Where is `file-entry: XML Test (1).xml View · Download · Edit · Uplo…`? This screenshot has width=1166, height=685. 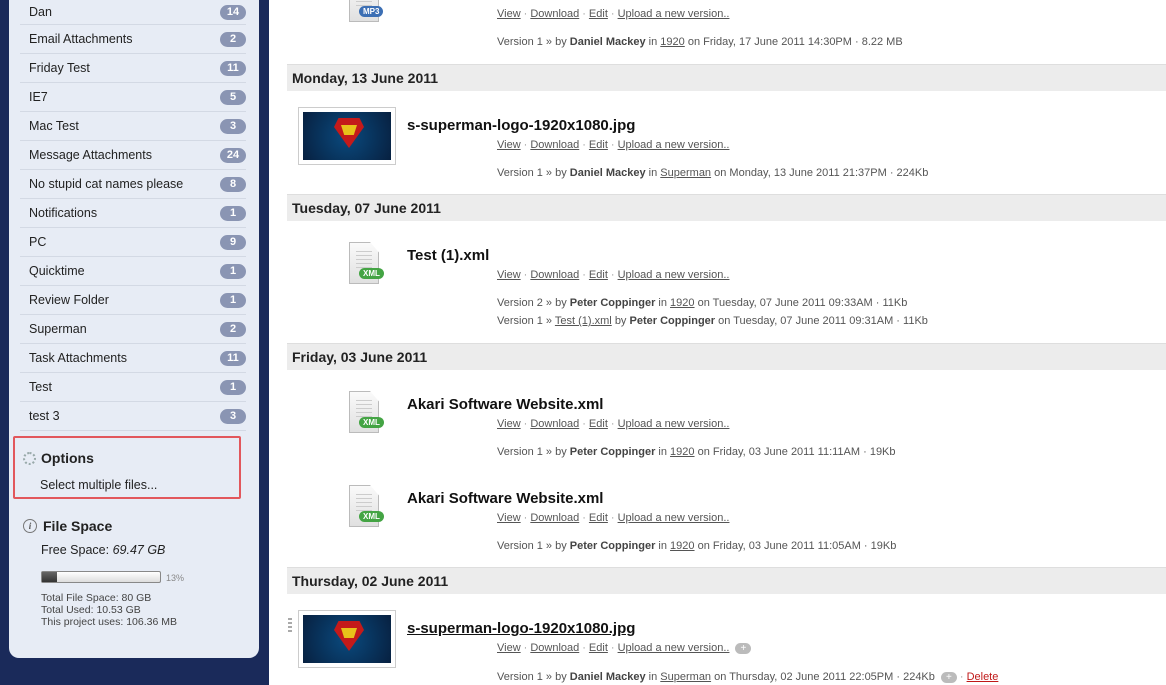
file-entry: XML Test (1).xml View · Download · Edit · Uplo… is located at coordinates (726, 282).